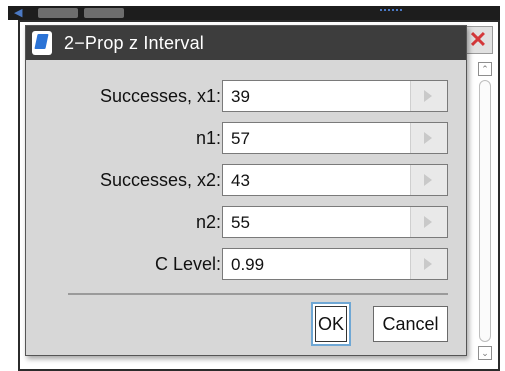 Image resolution: width=505 pixels, height=371 pixels. I want to click on field-label: C Level:, so click(187, 264).